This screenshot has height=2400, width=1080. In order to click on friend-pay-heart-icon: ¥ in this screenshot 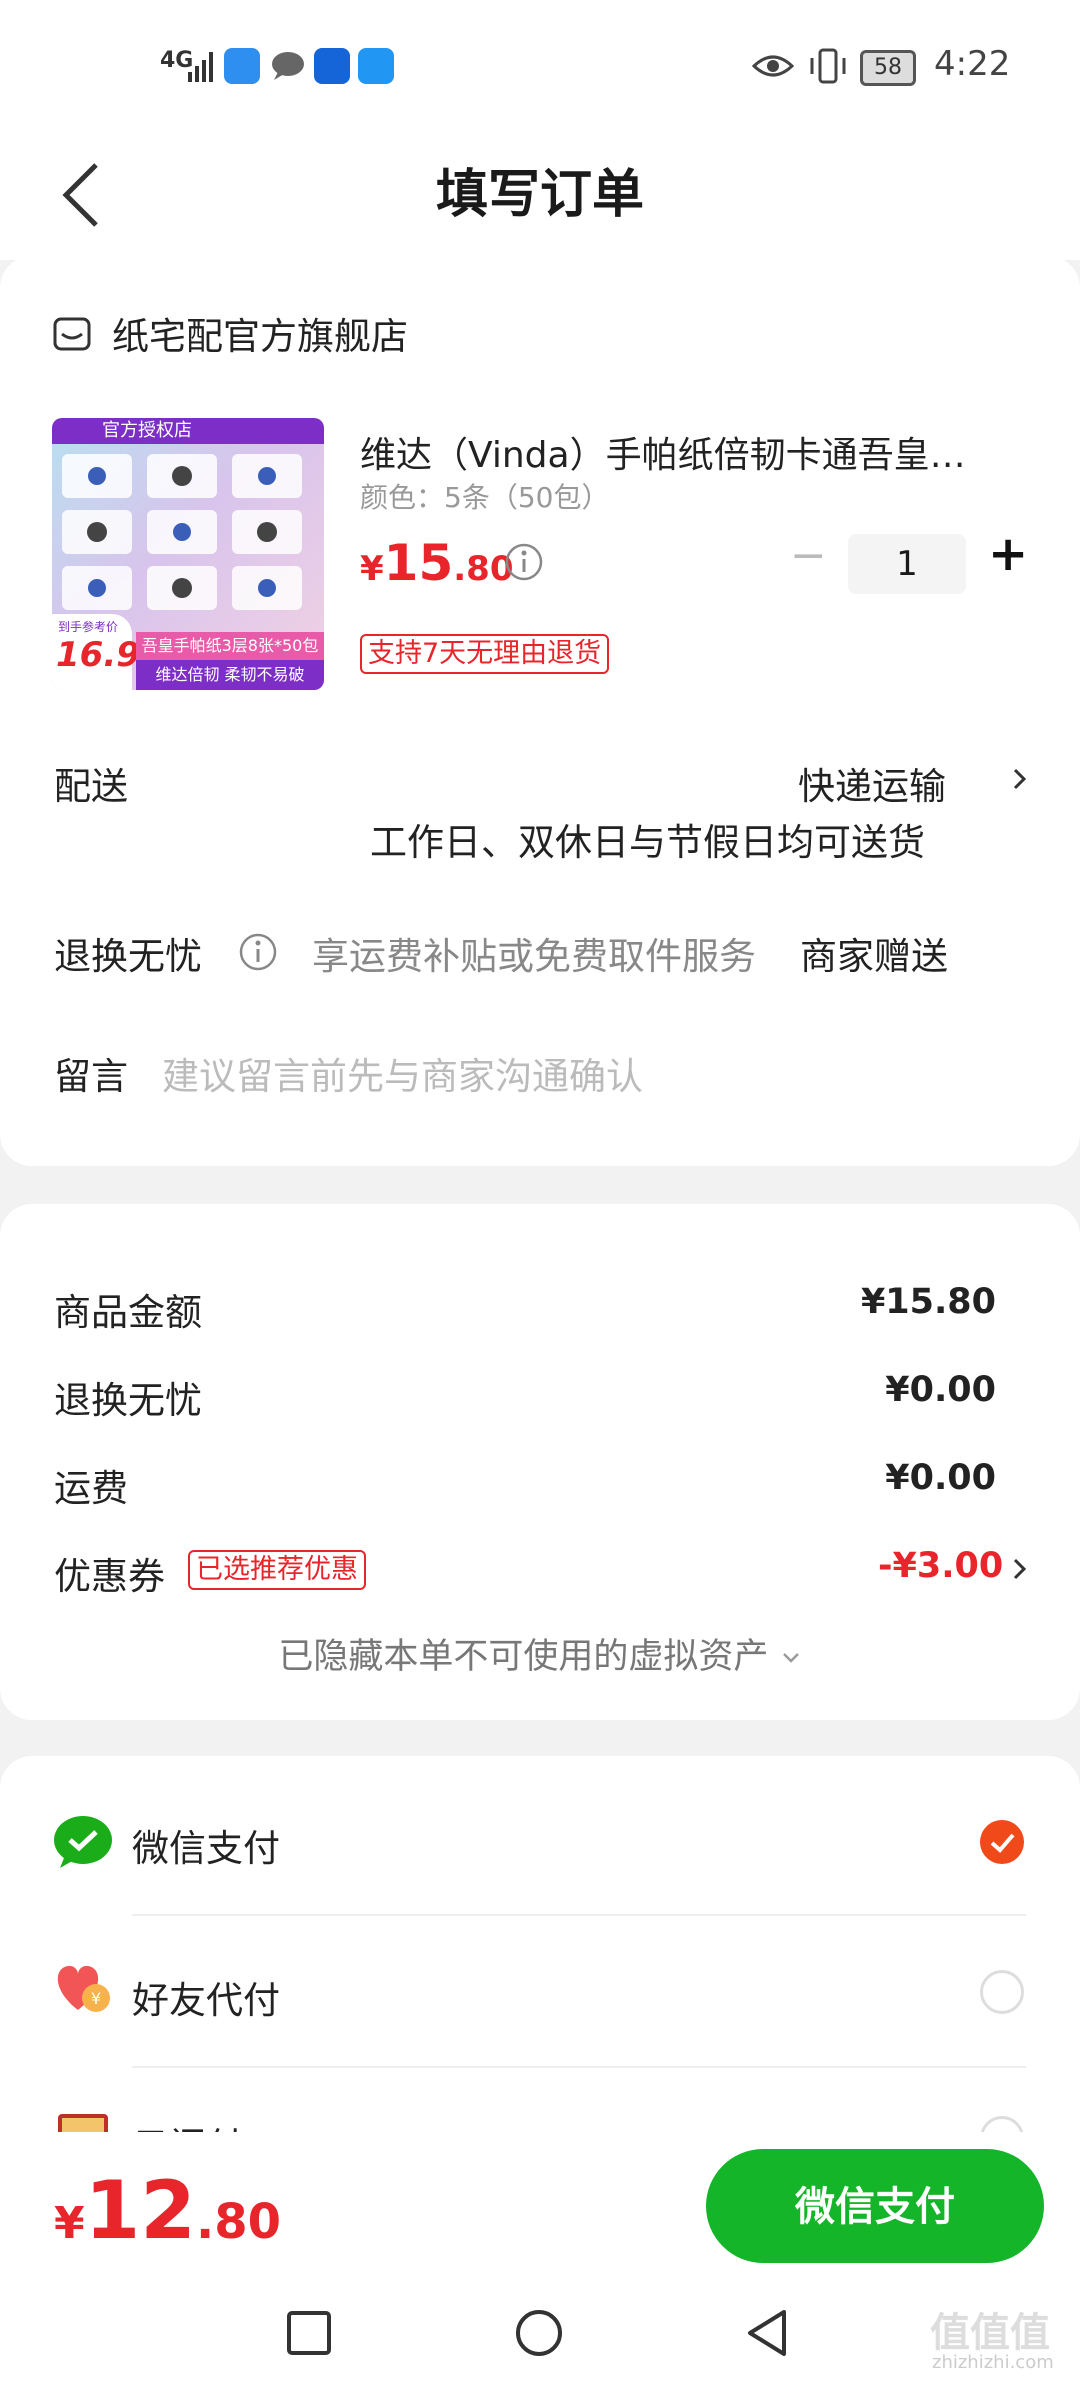, I will do `click(83, 1988)`.